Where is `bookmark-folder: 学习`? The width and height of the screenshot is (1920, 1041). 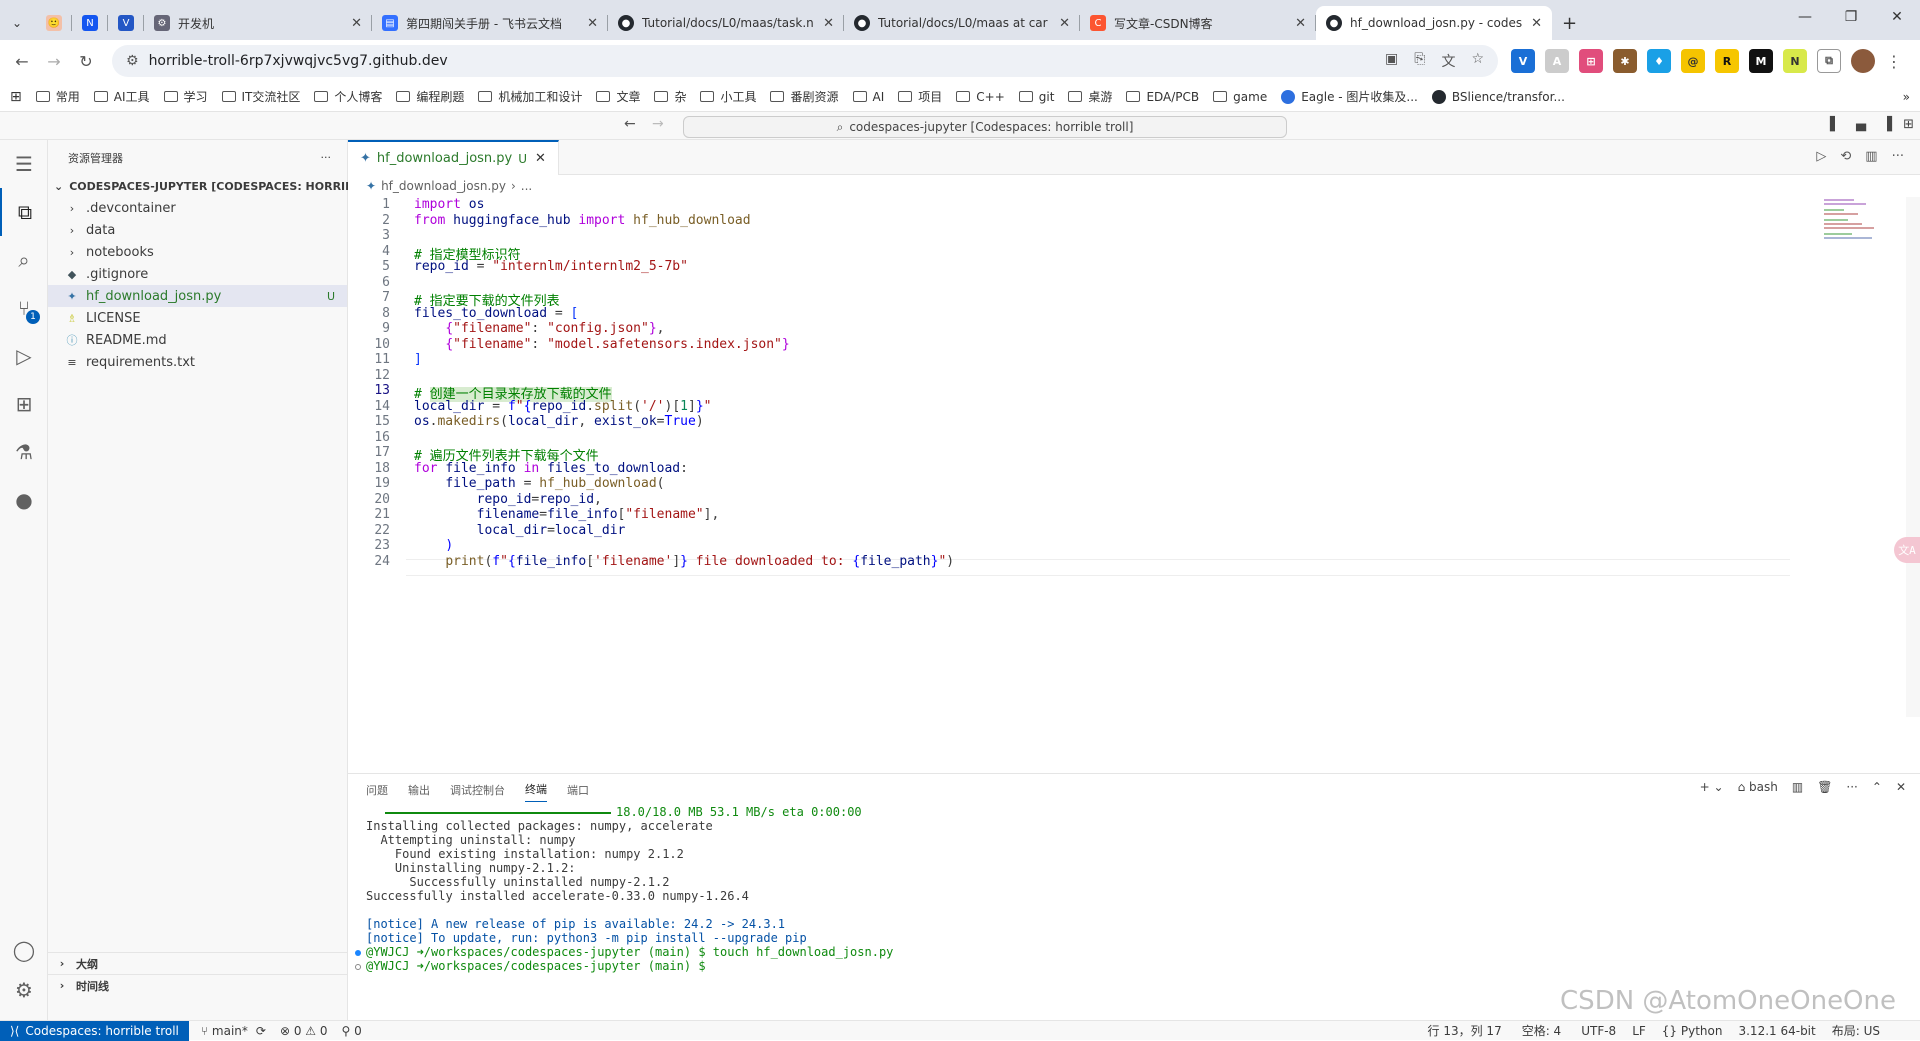
bookmark-folder: 学习 is located at coordinates (185, 96).